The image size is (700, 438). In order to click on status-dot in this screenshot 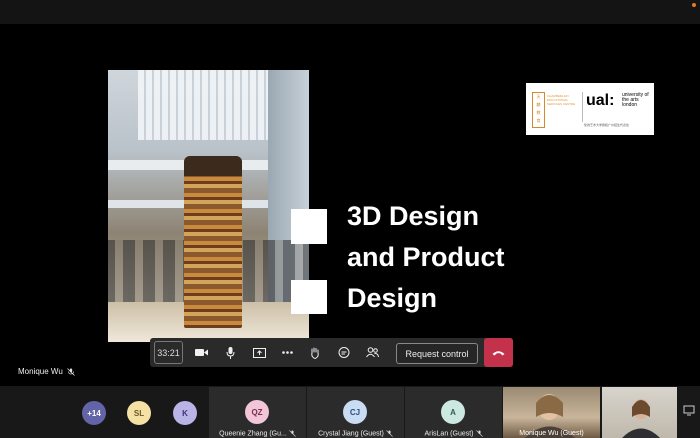, I will do `click(694, 5)`.